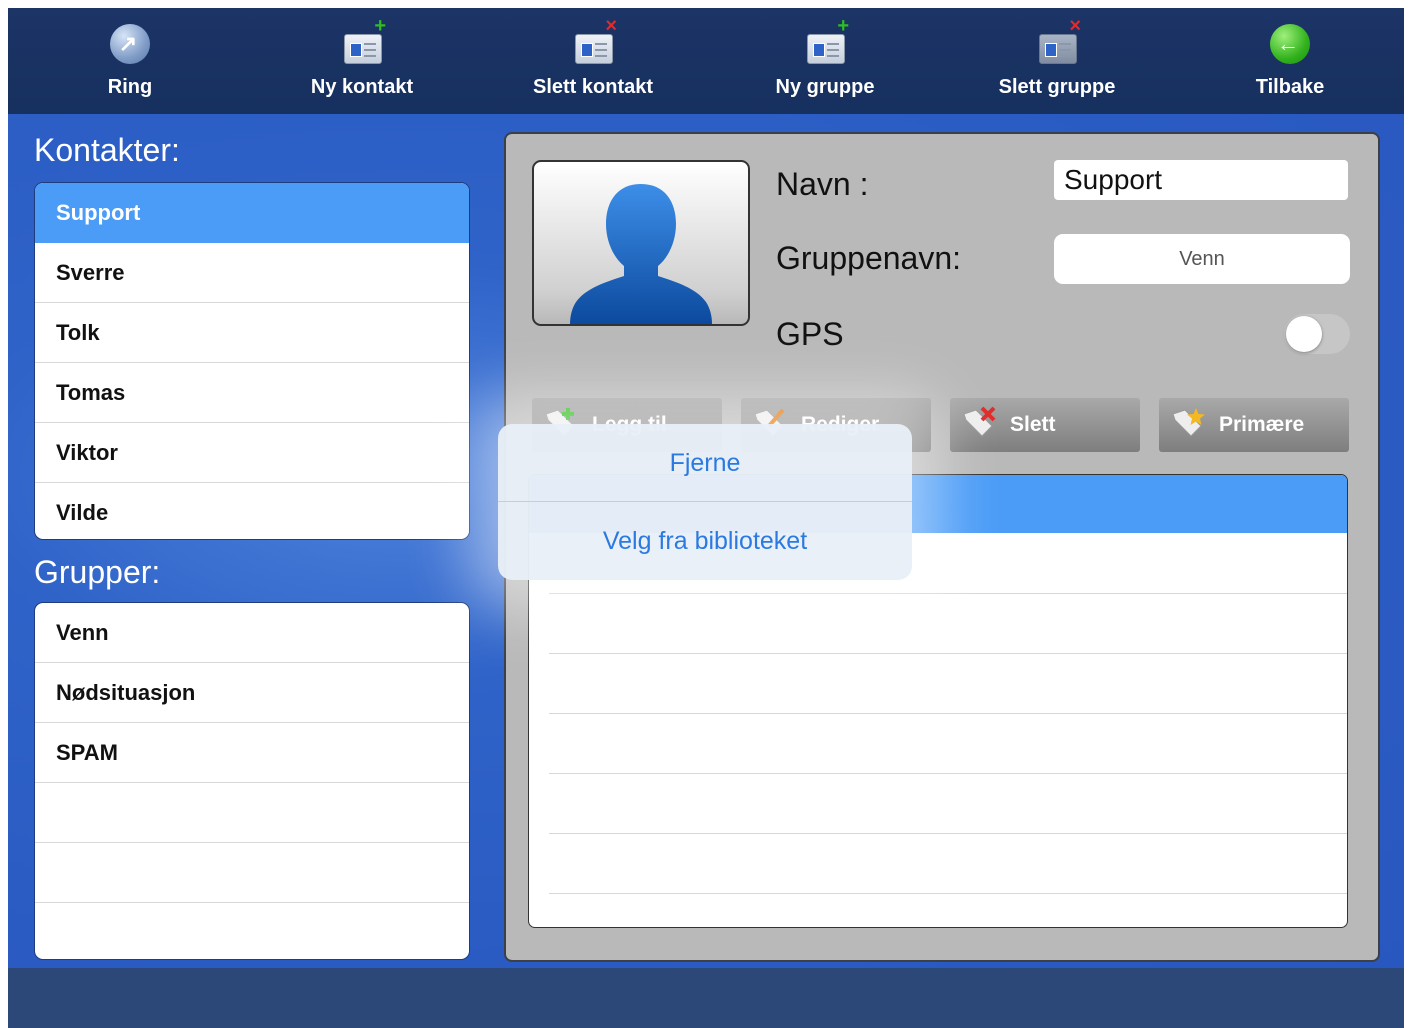  I want to click on group-name-label: Gruppenavn:, so click(869, 258).